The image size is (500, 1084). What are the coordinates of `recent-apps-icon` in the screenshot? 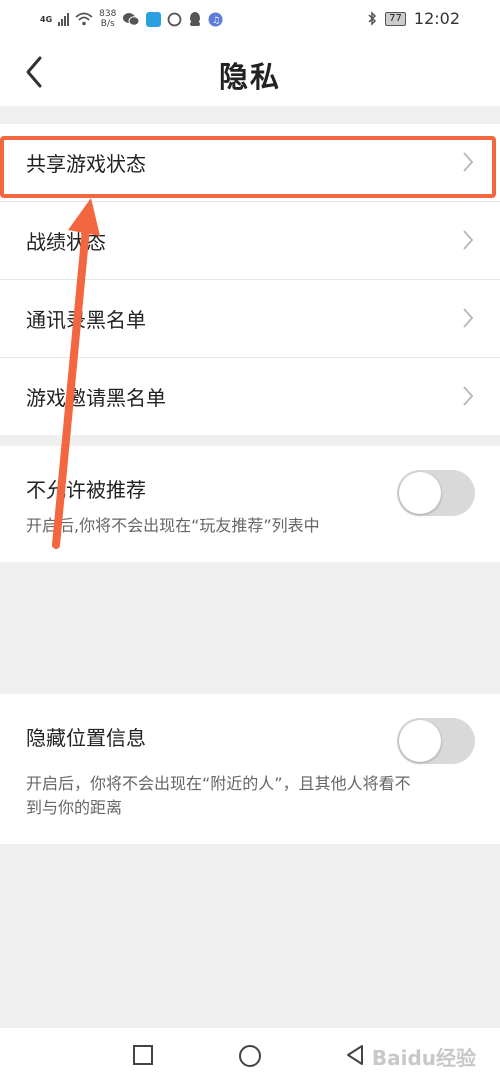 It's located at (143, 1055).